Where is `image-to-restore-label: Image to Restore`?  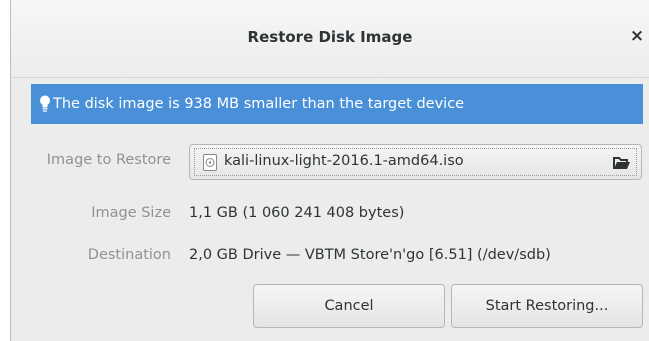
image-to-restore-label: Image to Restore is located at coordinates (108, 160).